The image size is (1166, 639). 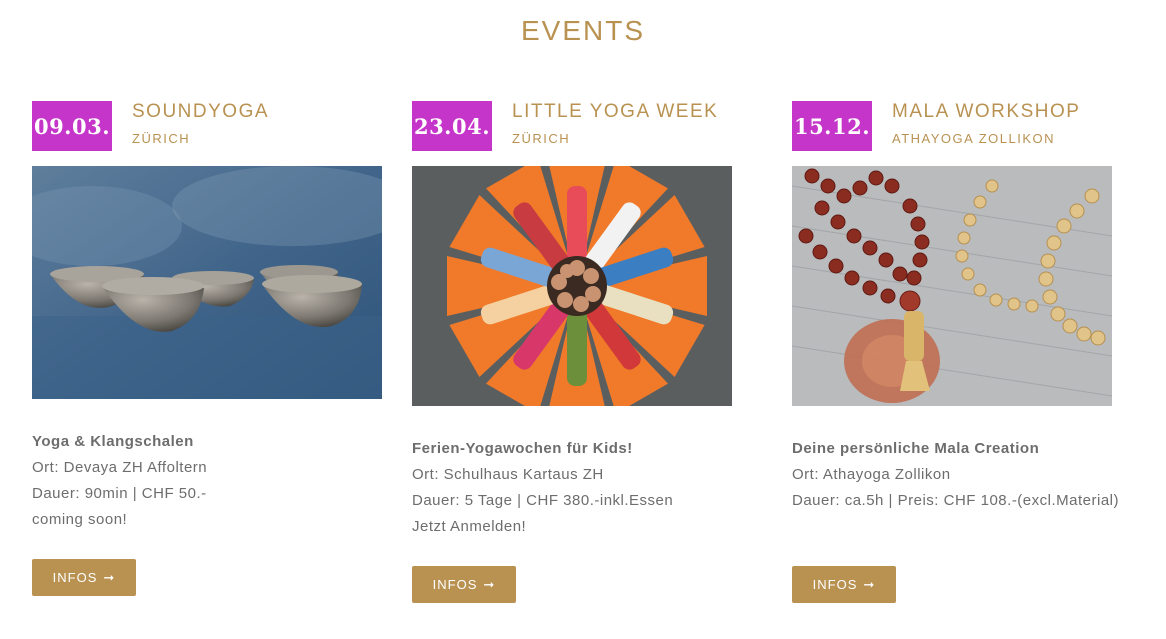 I want to click on event-detail: Ort: Athayoga Zollikon, so click(x=871, y=474).